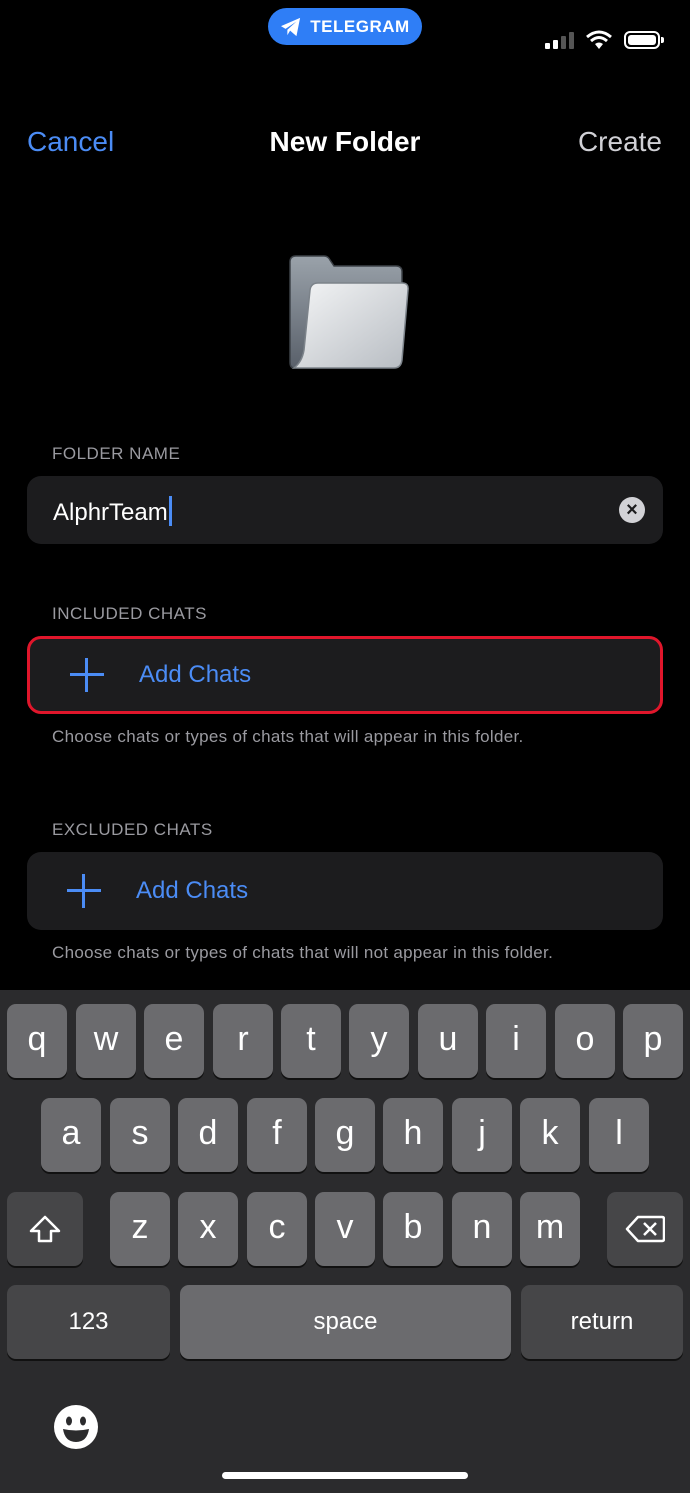 The image size is (690, 1493). What do you see at coordinates (349, 312) in the screenshot?
I see `folder-icon` at bounding box center [349, 312].